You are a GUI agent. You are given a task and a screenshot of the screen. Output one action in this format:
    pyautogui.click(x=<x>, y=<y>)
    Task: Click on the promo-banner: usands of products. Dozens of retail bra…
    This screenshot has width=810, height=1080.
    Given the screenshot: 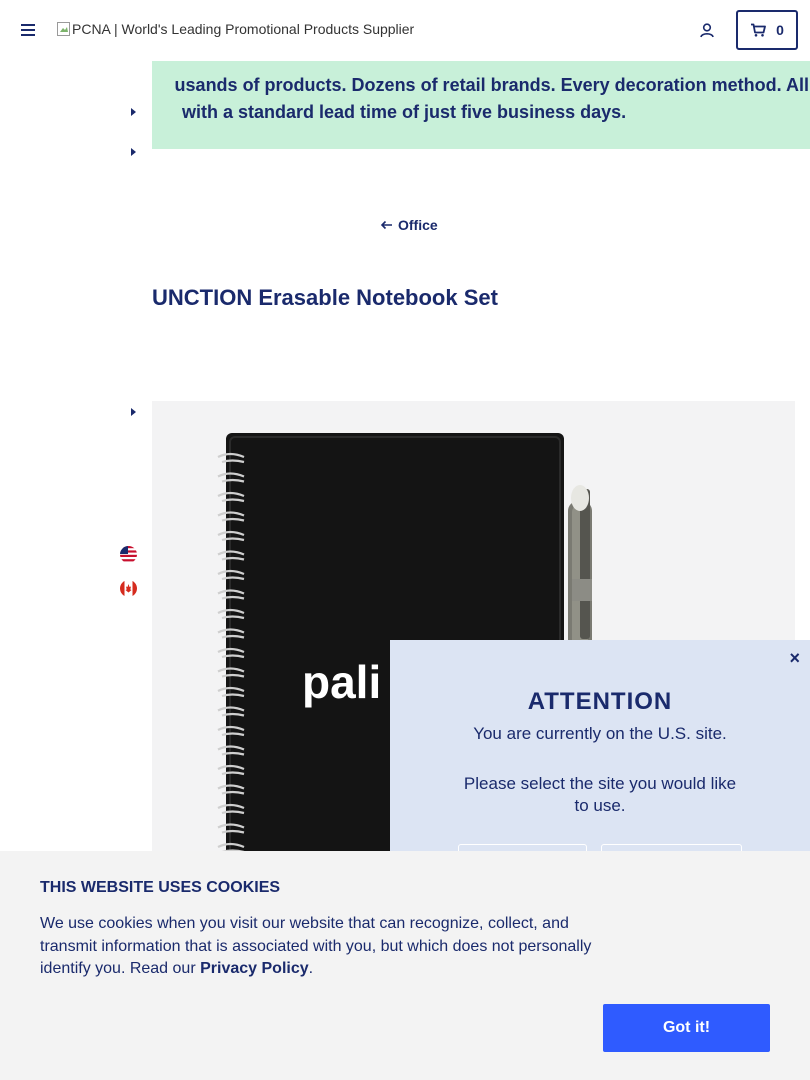 What is the action you would take?
    pyautogui.click(x=481, y=105)
    